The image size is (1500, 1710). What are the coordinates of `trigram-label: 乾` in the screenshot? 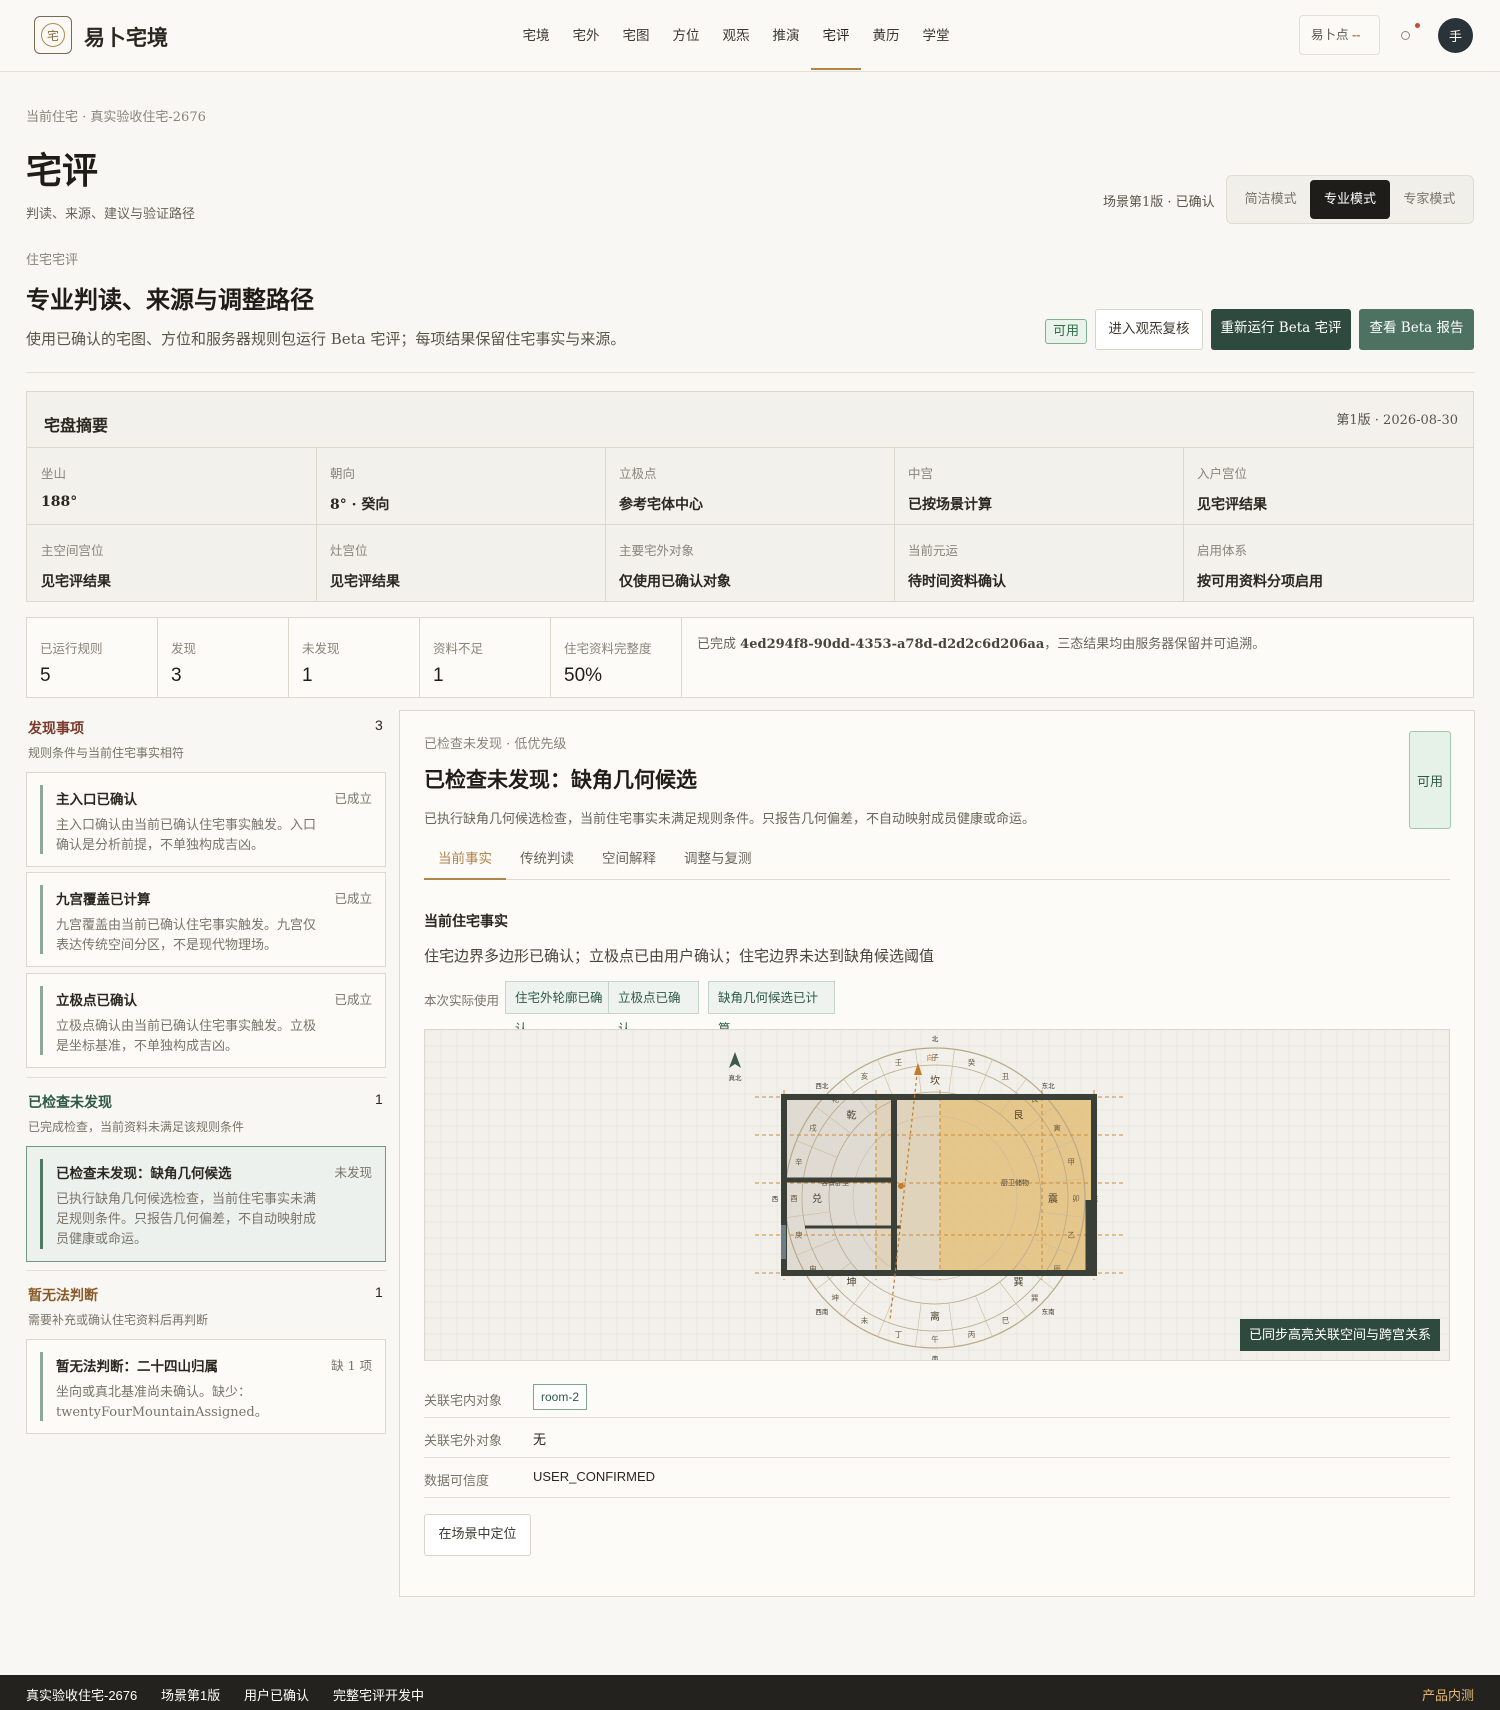 It's located at (852, 1115).